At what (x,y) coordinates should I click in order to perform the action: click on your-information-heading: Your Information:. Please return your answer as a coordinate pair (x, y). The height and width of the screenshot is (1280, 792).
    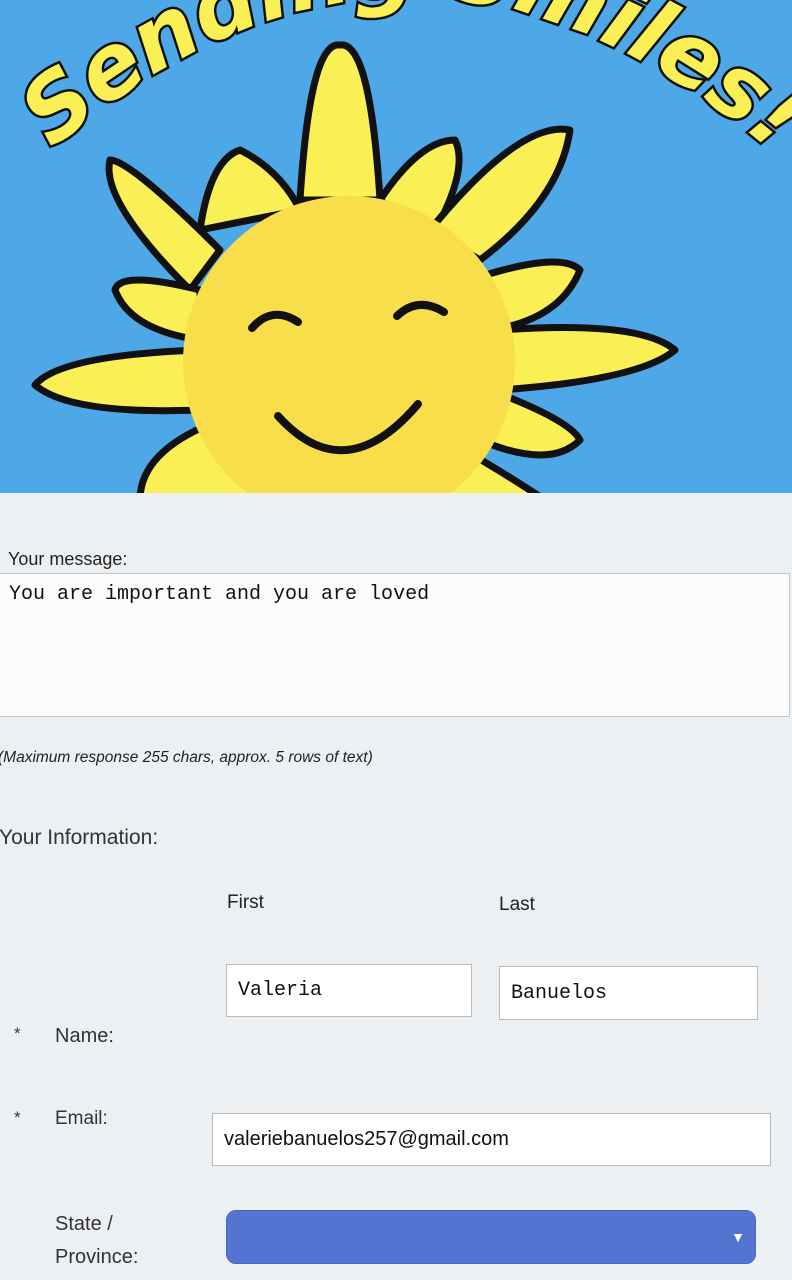
    Looking at the image, I should click on (79, 837).